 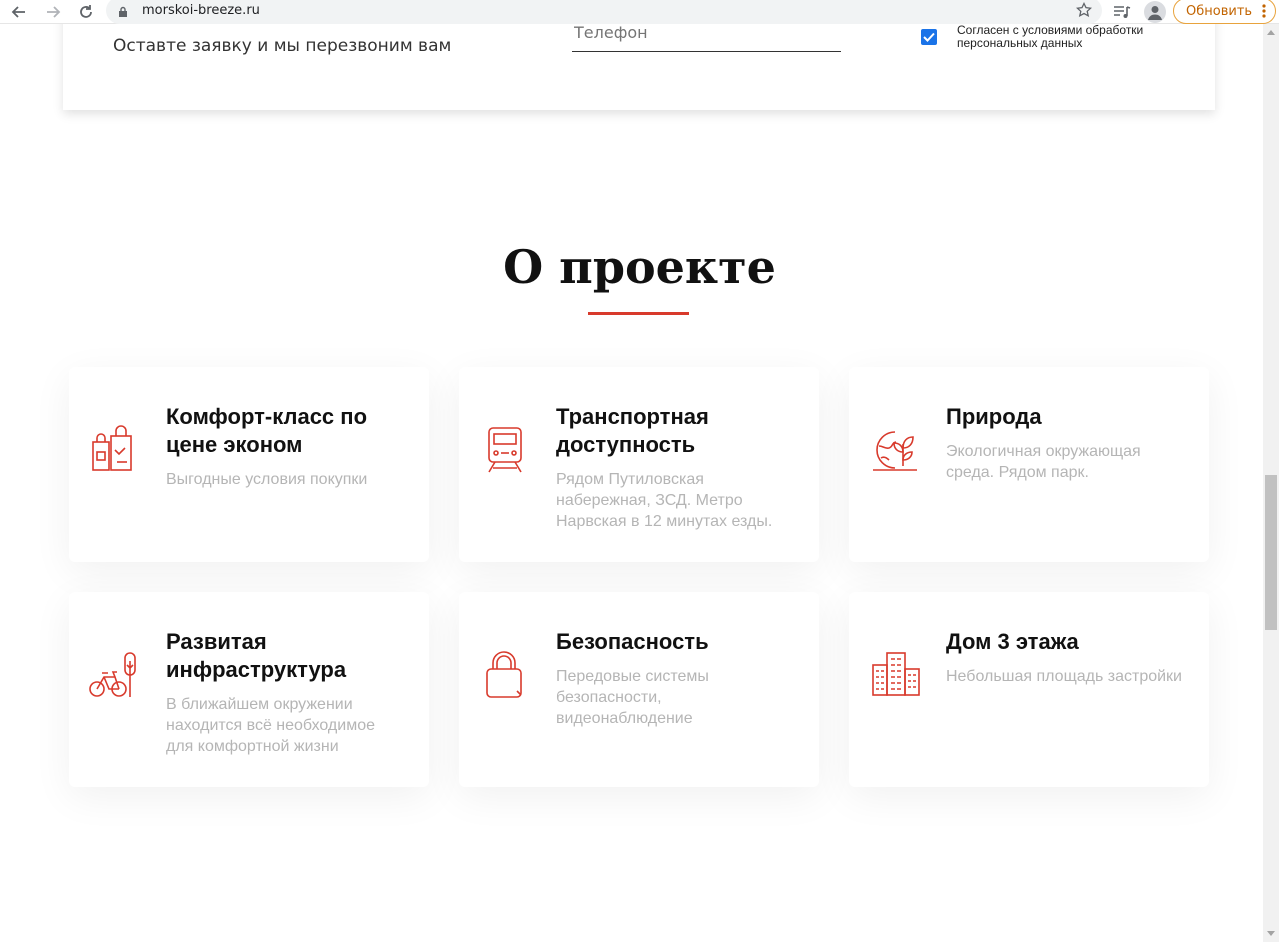 What do you see at coordinates (267, 479) in the screenshot?
I see `feature-text: Выгодные условия покупки` at bounding box center [267, 479].